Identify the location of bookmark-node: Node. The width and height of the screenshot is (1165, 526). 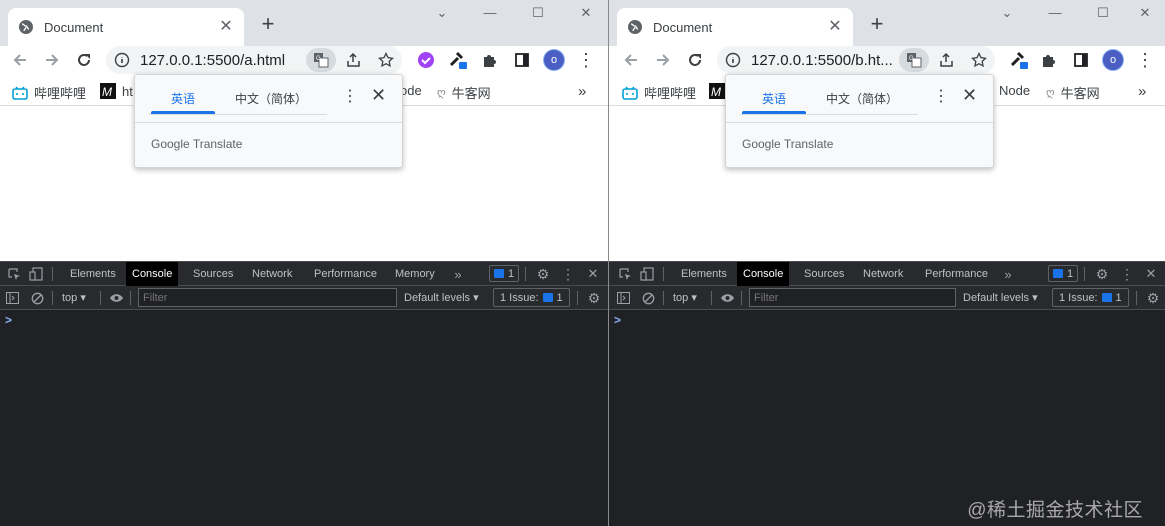
(1014, 90).